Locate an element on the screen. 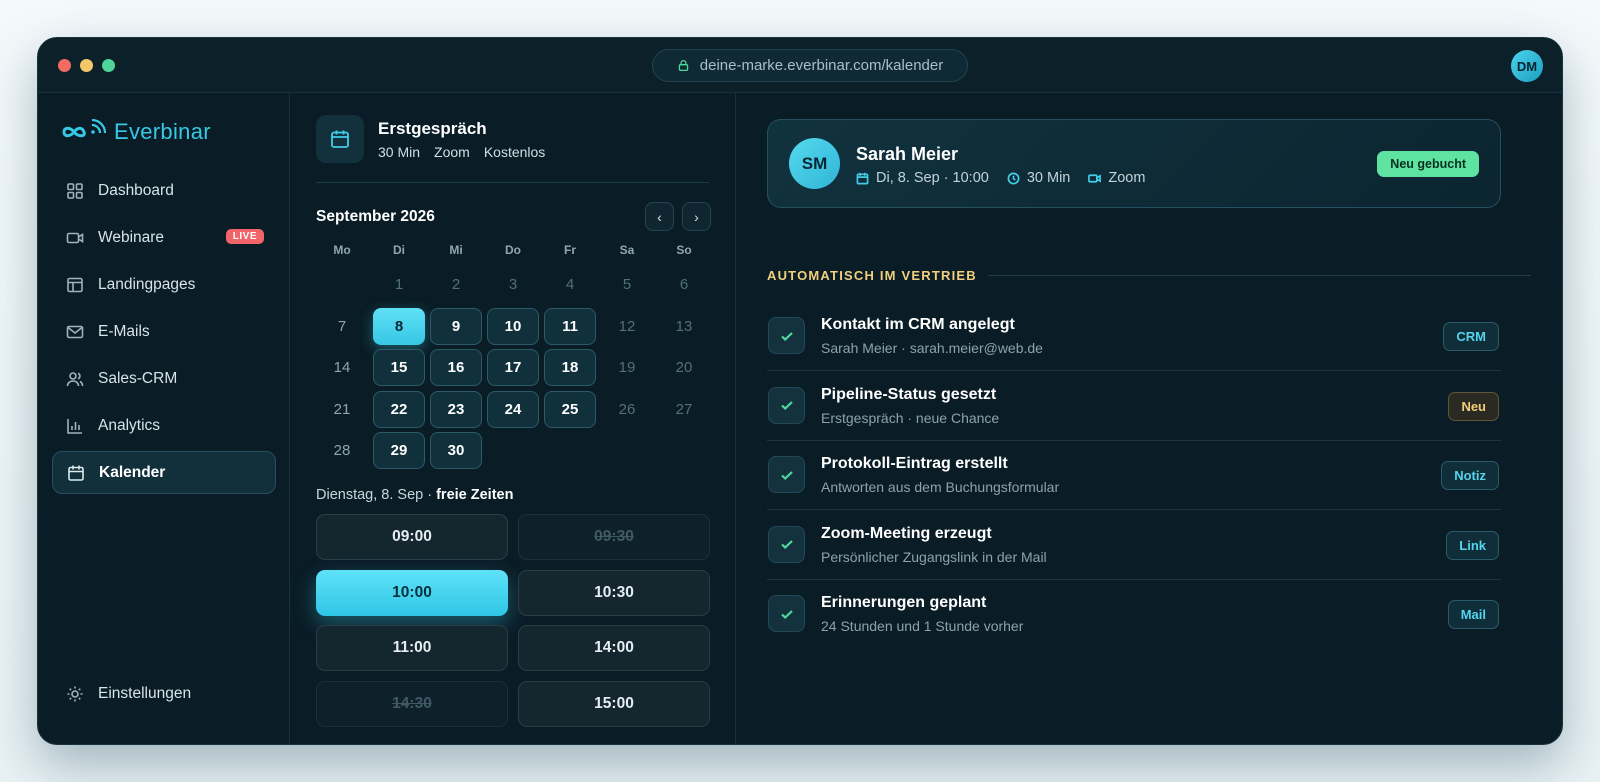  sidebar-item-label: Sales-CRM is located at coordinates (138, 378).